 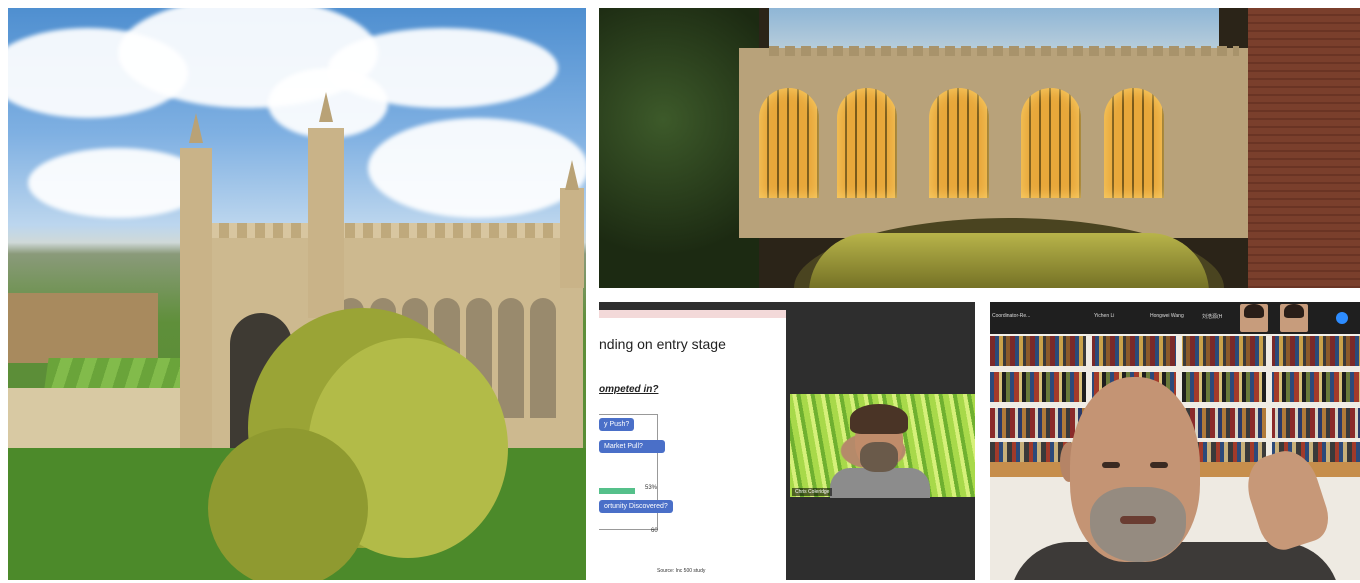 What do you see at coordinates (617, 491) in the screenshot?
I see `bar-green` at bounding box center [617, 491].